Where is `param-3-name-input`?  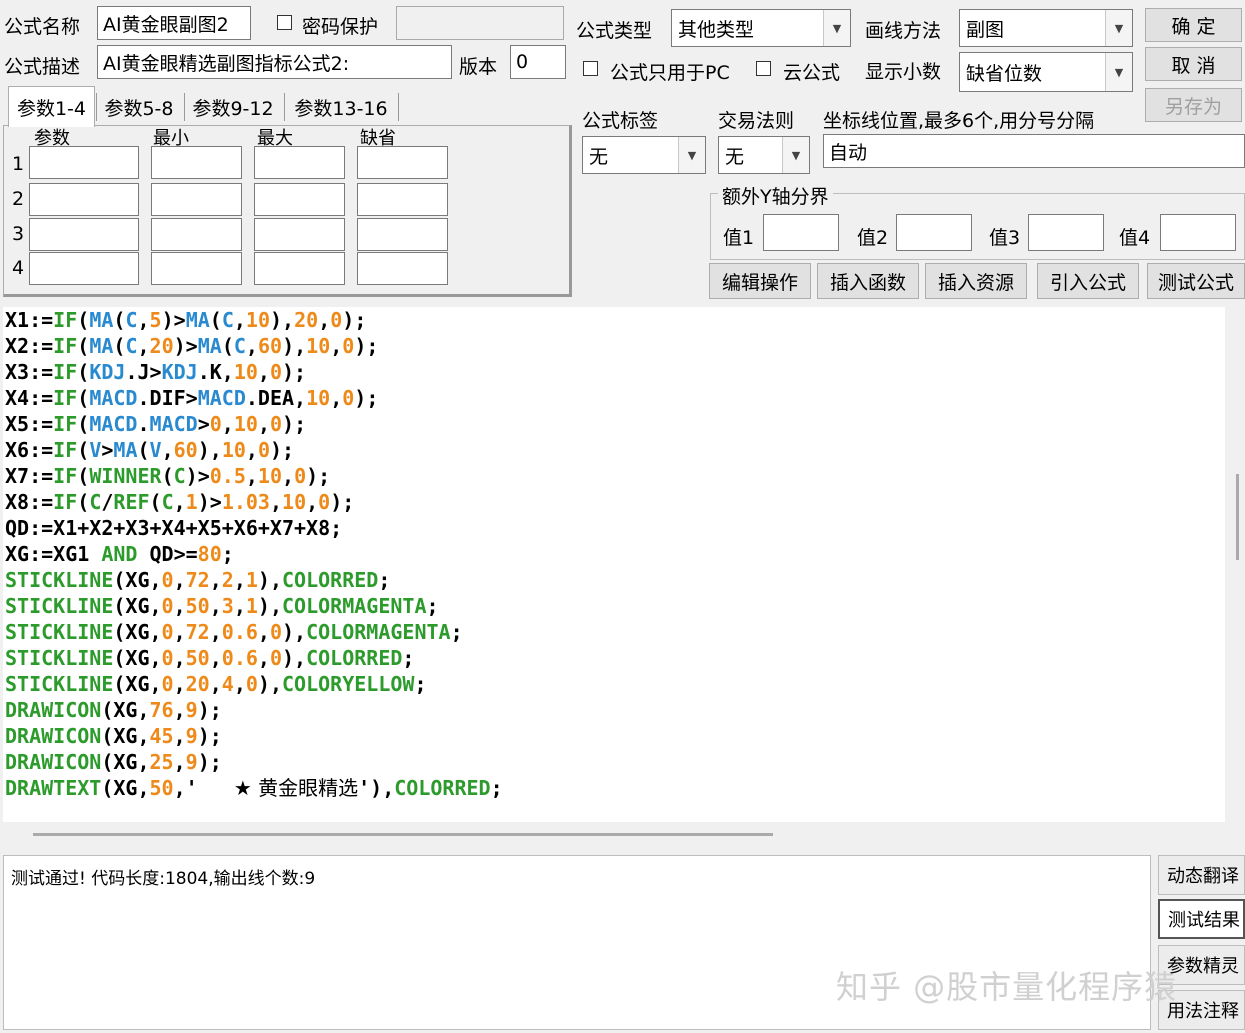 param-3-name-input is located at coordinates (84, 234).